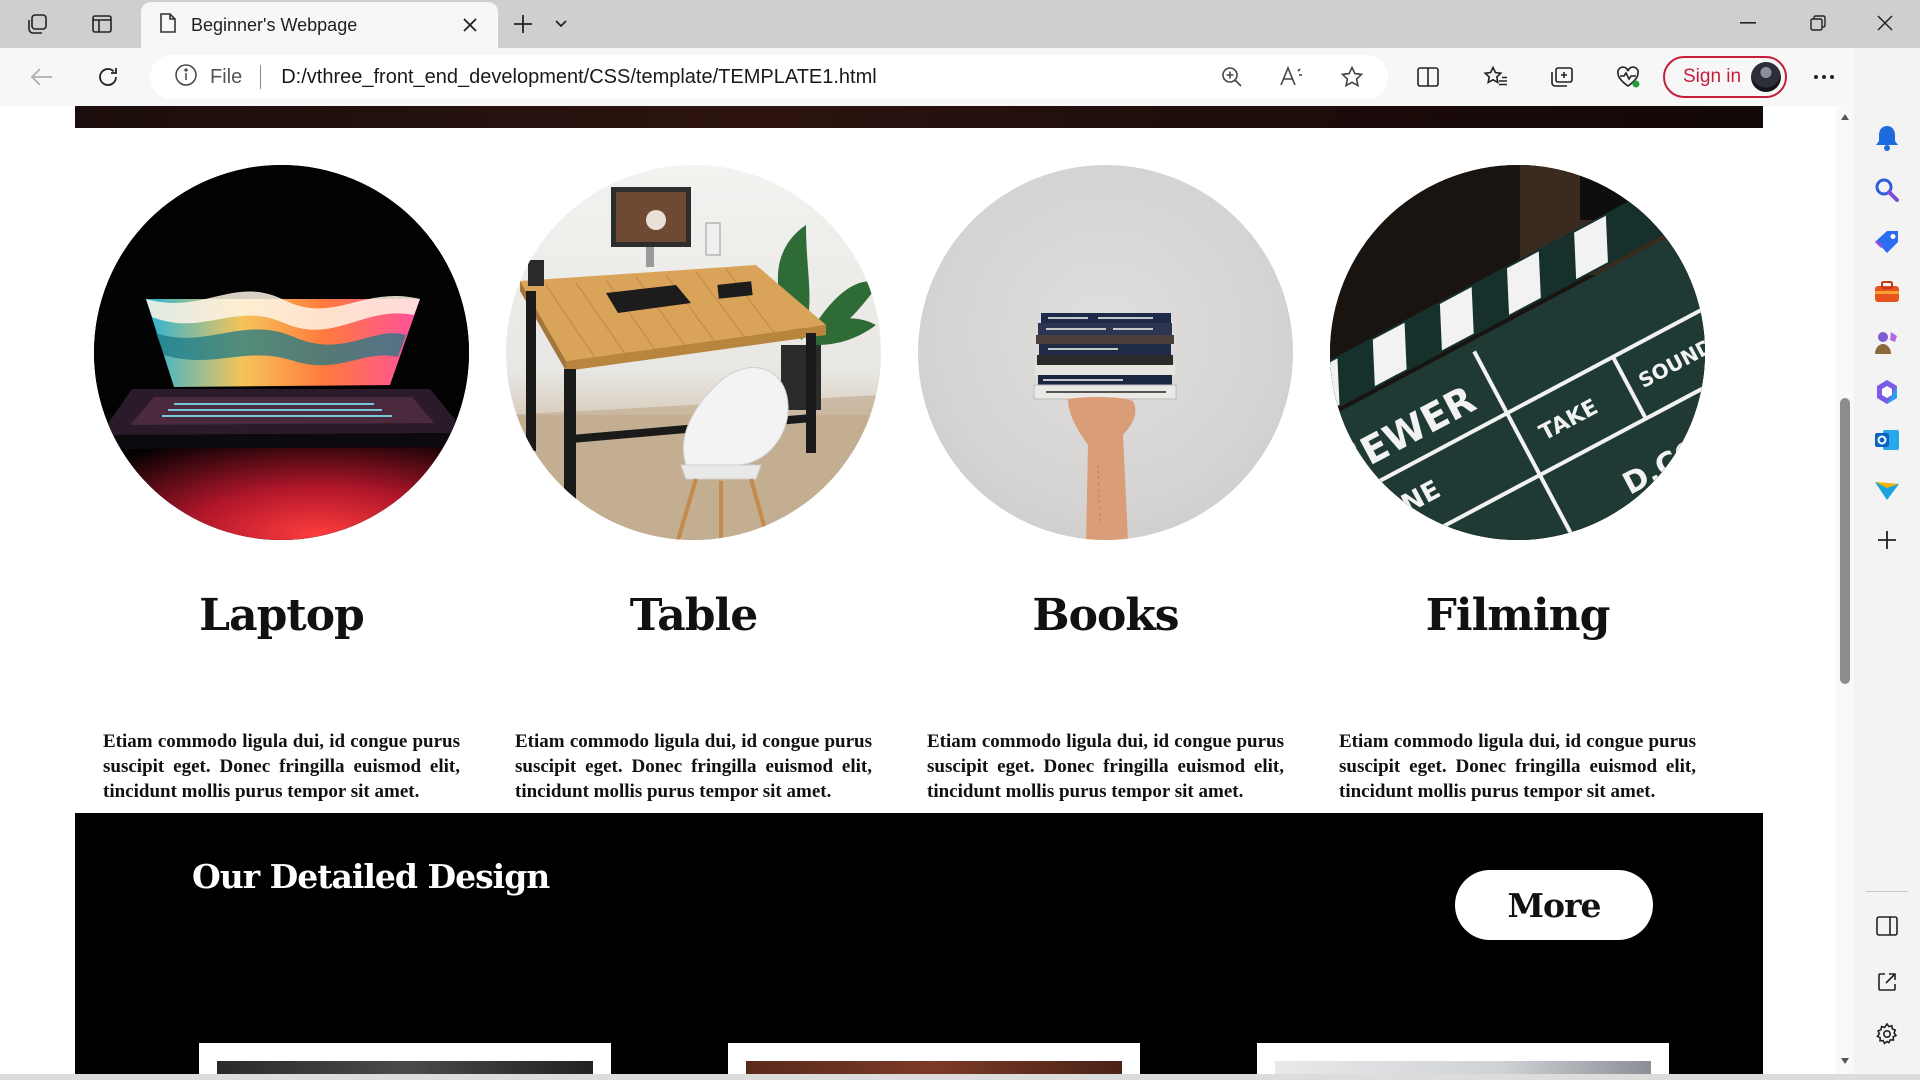 This screenshot has width=1920, height=1080. I want to click on info-icon, so click(186, 77).